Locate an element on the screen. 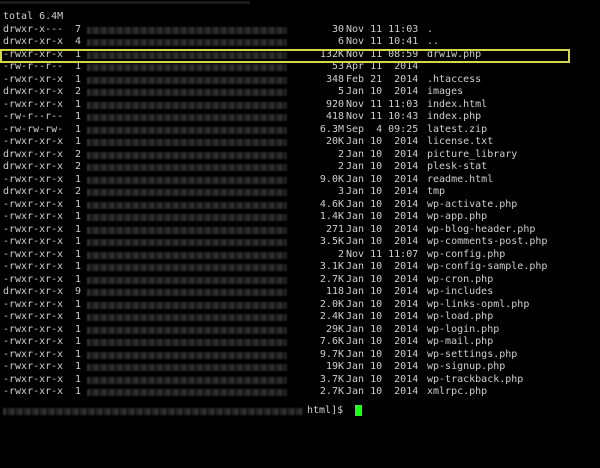 The image size is (600, 468). total-line: total 6.4M is located at coordinates (33, 17).